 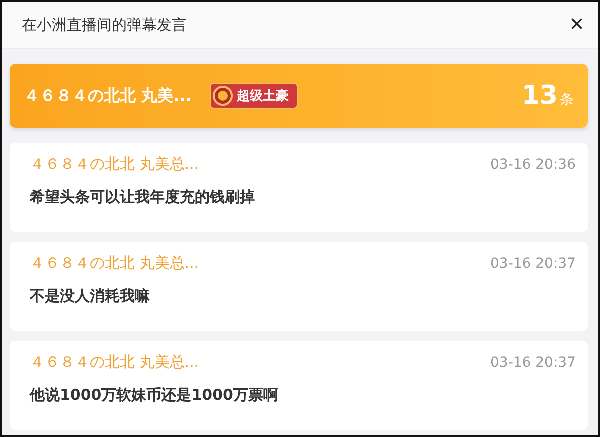 What do you see at coordinates (262, 96) in the screenshot?
I see `badge-label: 超级土豪` at bounding box center [262, 96].